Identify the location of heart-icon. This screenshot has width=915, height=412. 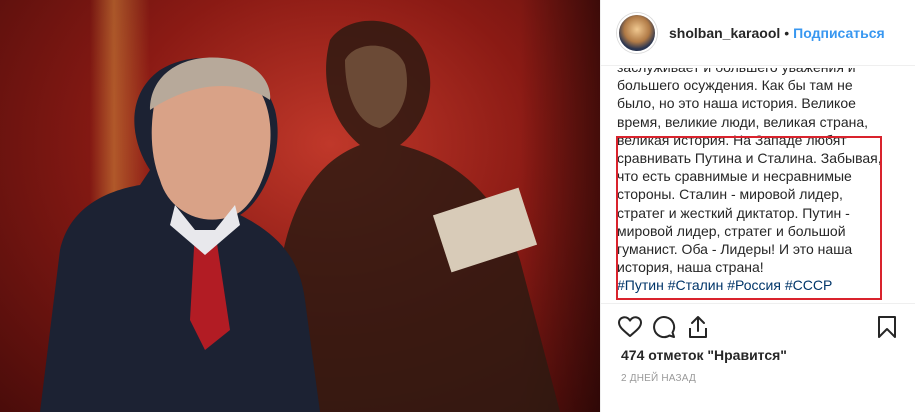
(630, 326).